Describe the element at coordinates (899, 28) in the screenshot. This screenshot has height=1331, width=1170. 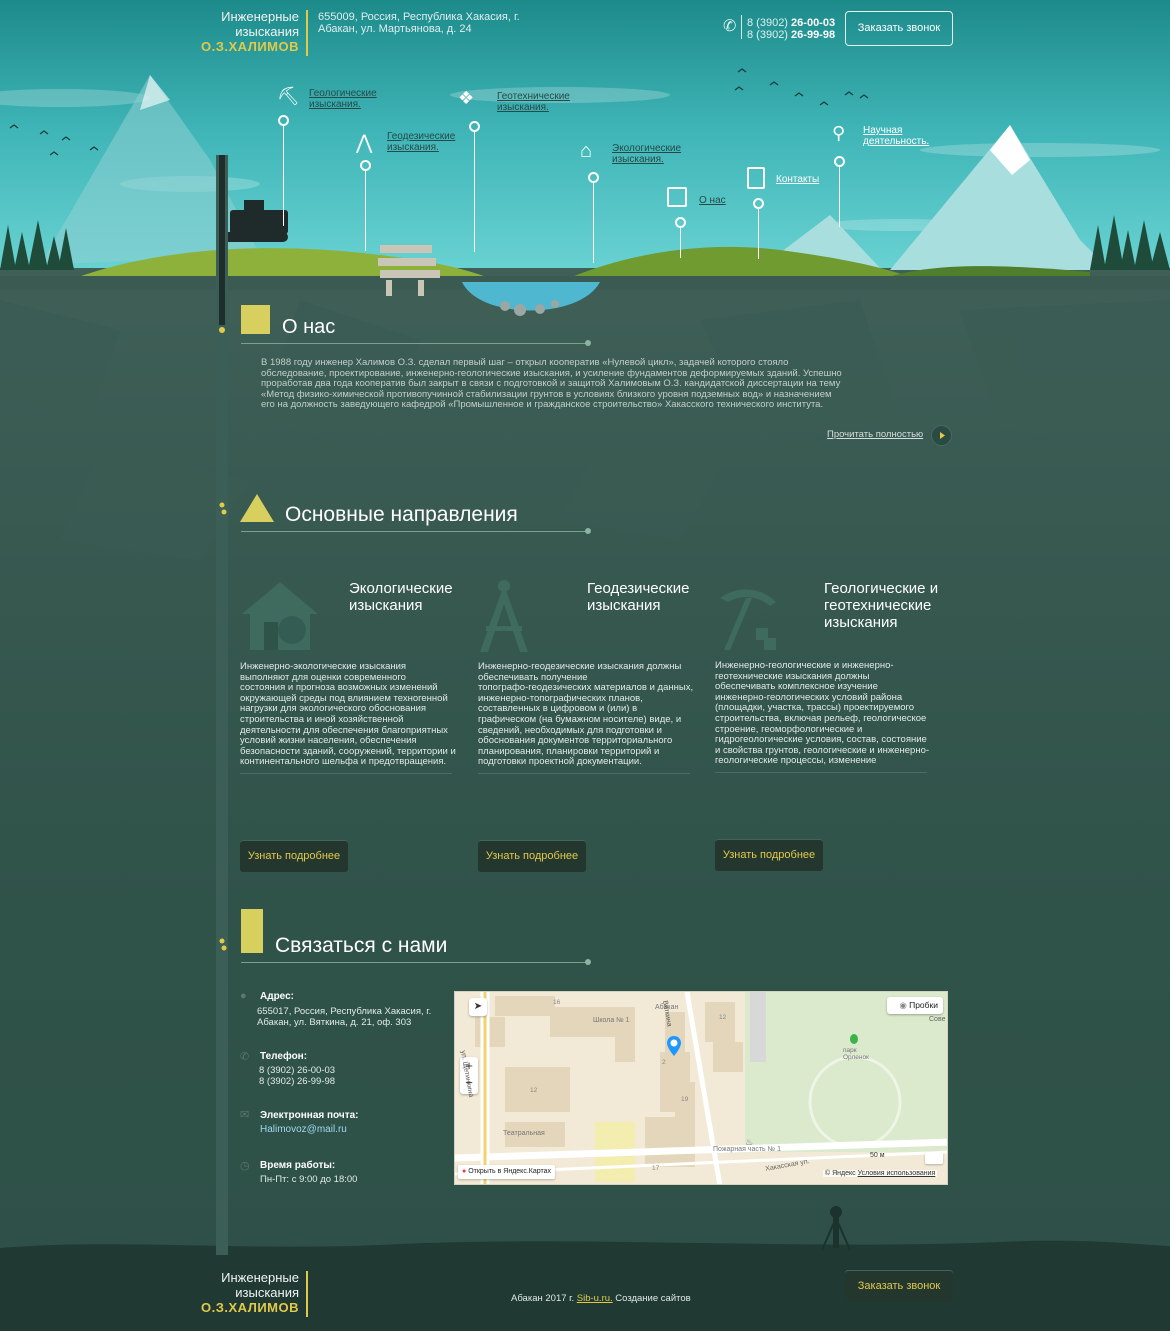
I see `header-callback-button: Заказать звонок` at that location.